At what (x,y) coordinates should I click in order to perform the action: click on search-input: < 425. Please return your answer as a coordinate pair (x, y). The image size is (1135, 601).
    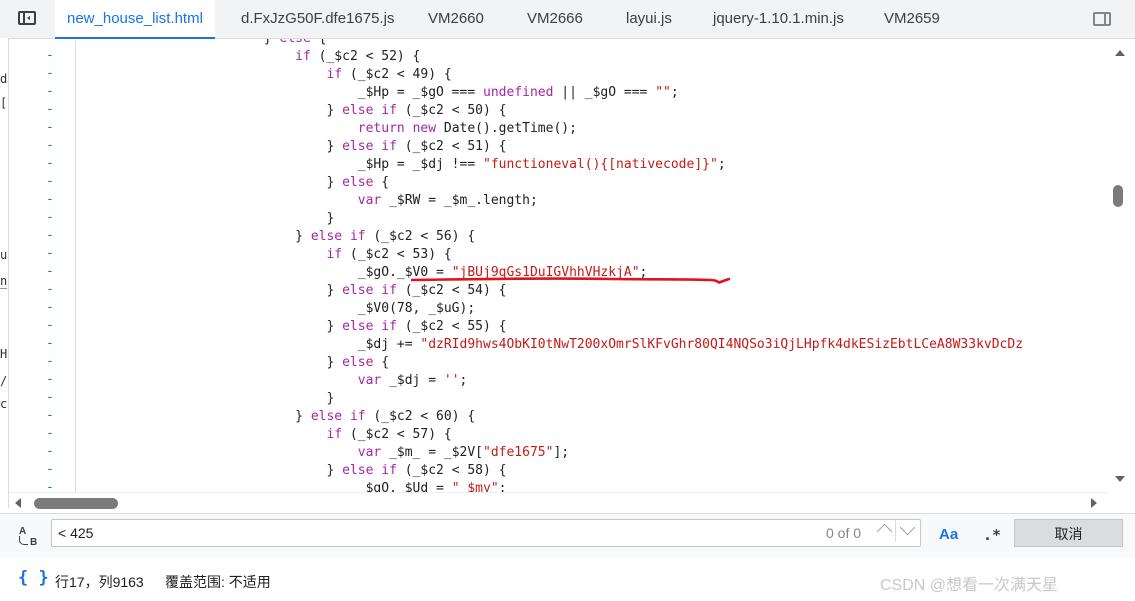
    Looking at the image, I should click on (486, 533).